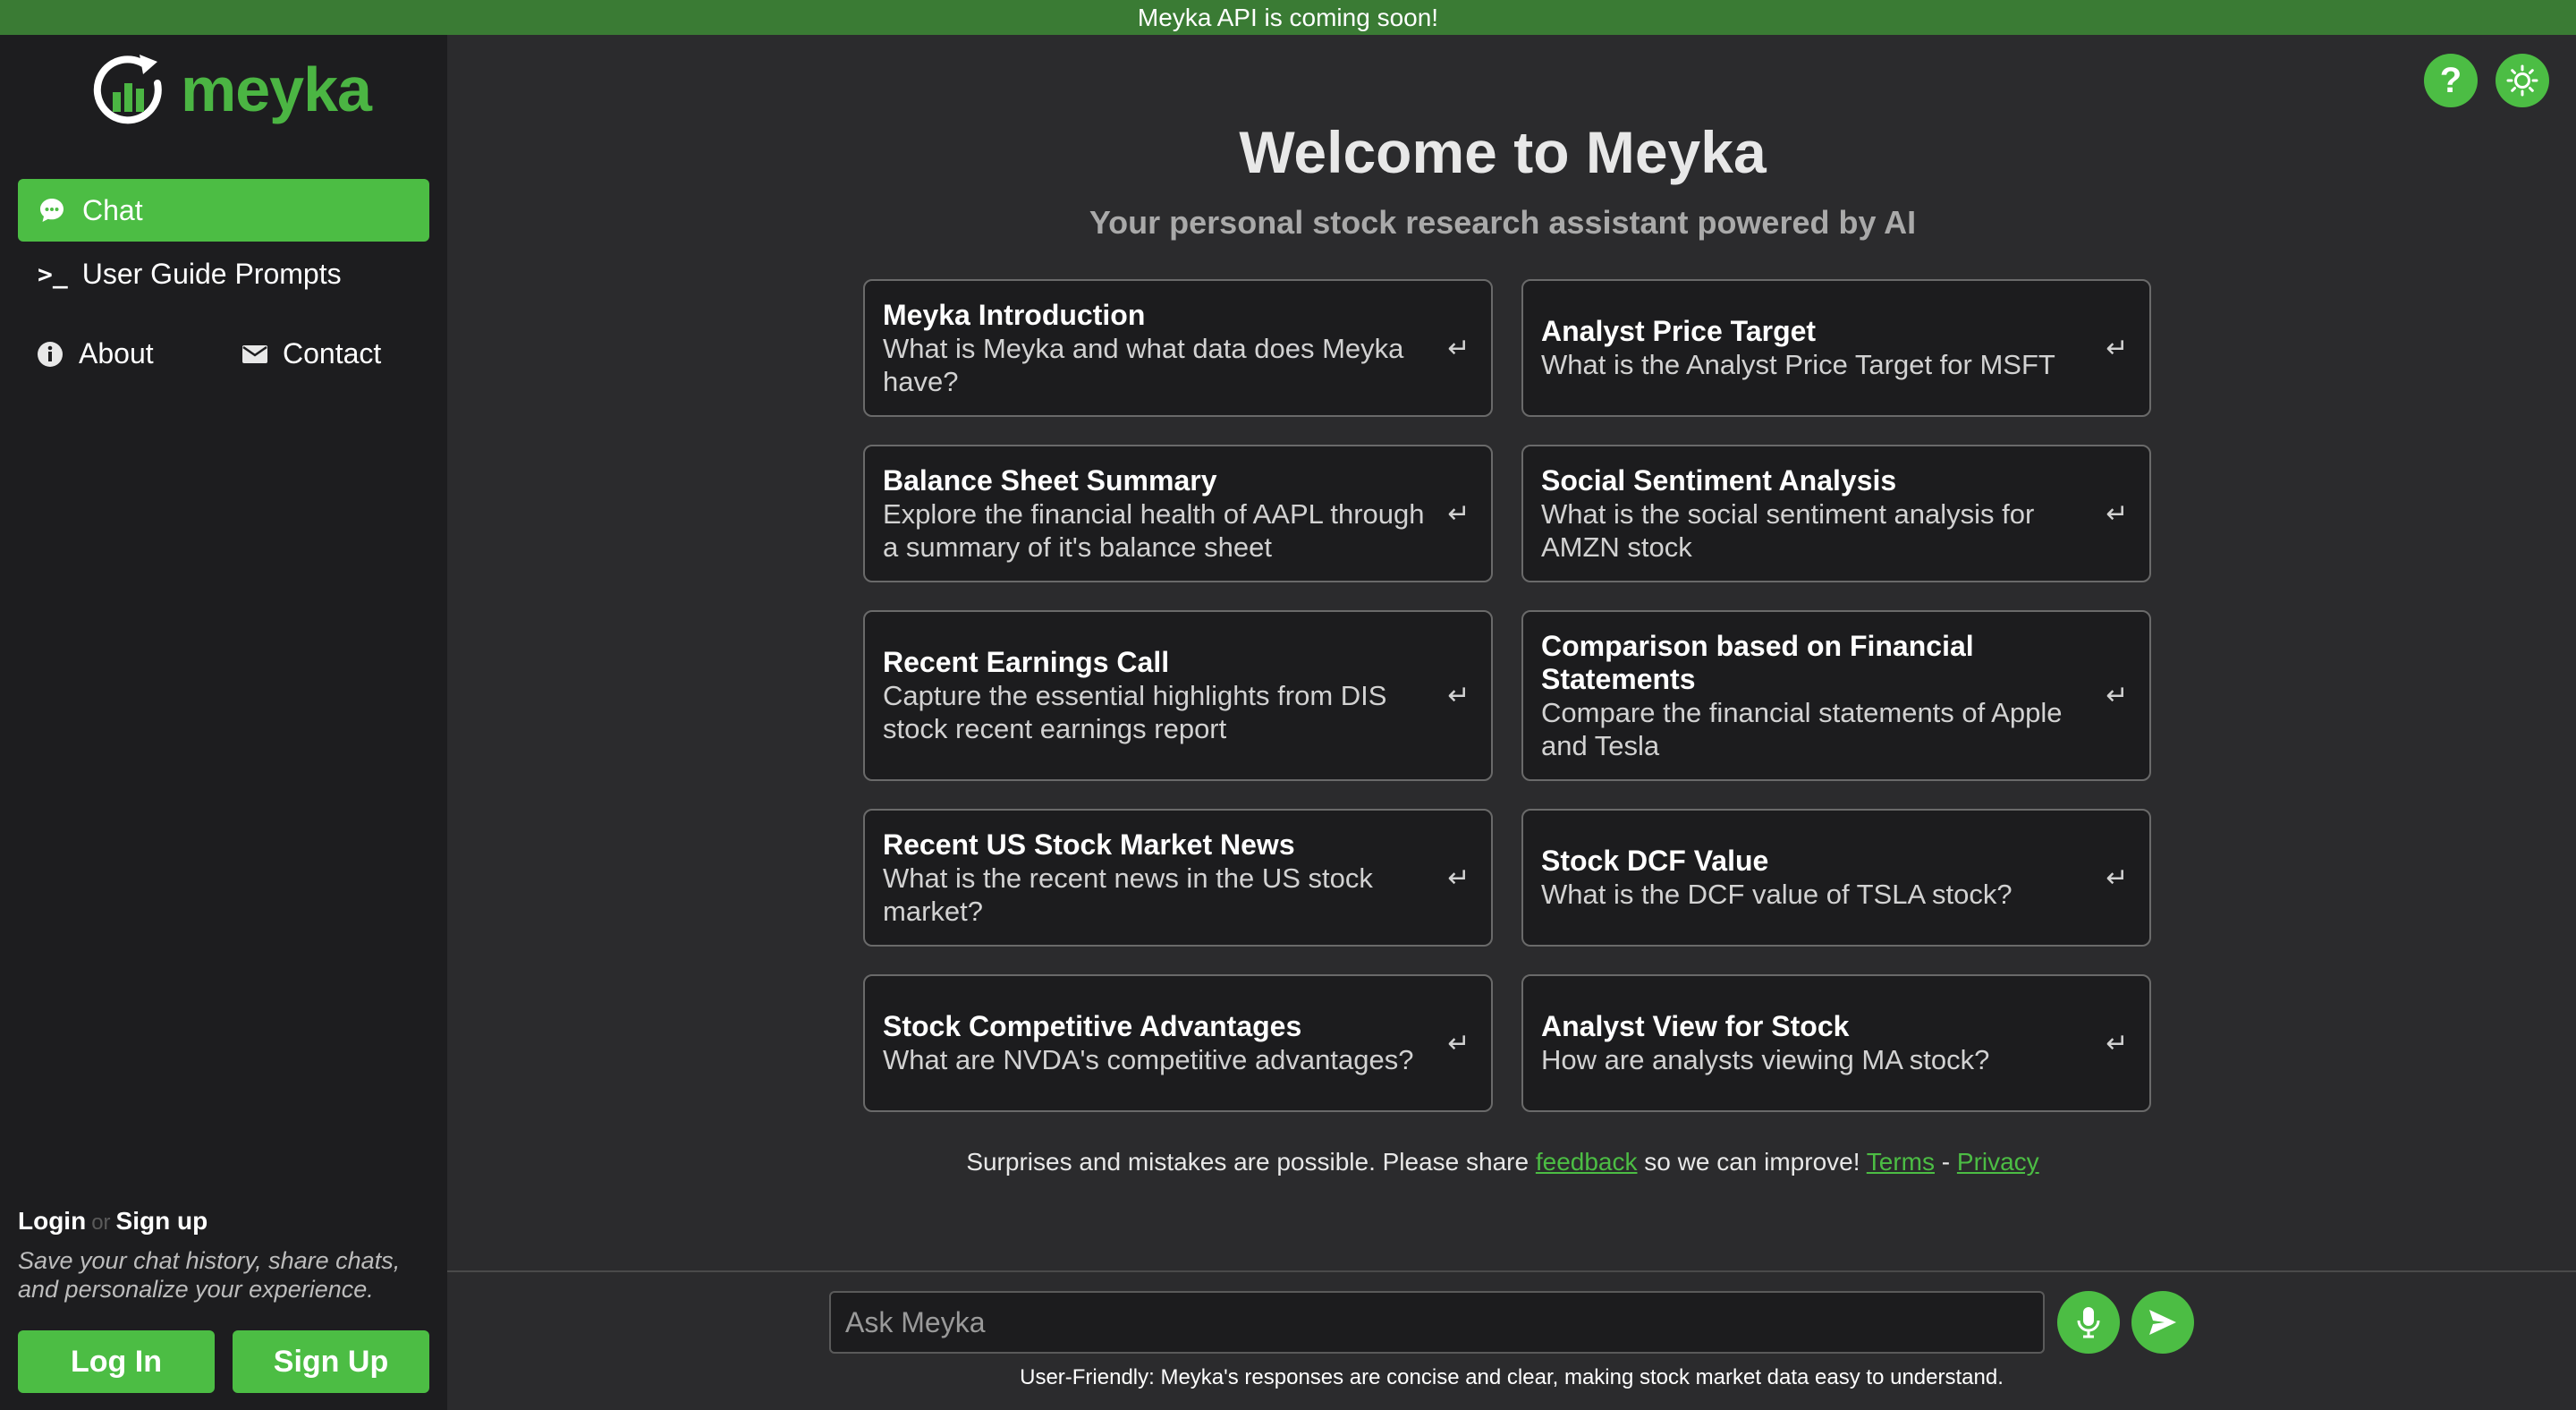 This screenshot has height=1410, width=2576. Describe the element at coordinates (127, 90) in the screenshot. I see `logo-mark-icon` at that location.